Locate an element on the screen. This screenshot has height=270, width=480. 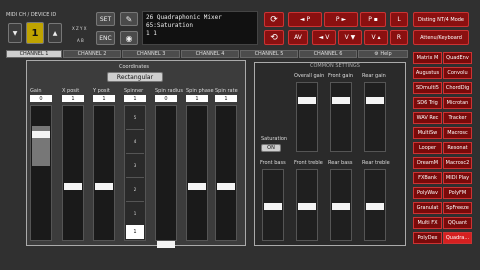
pencil-icon: ✎ is located at coordinates (129, 19).